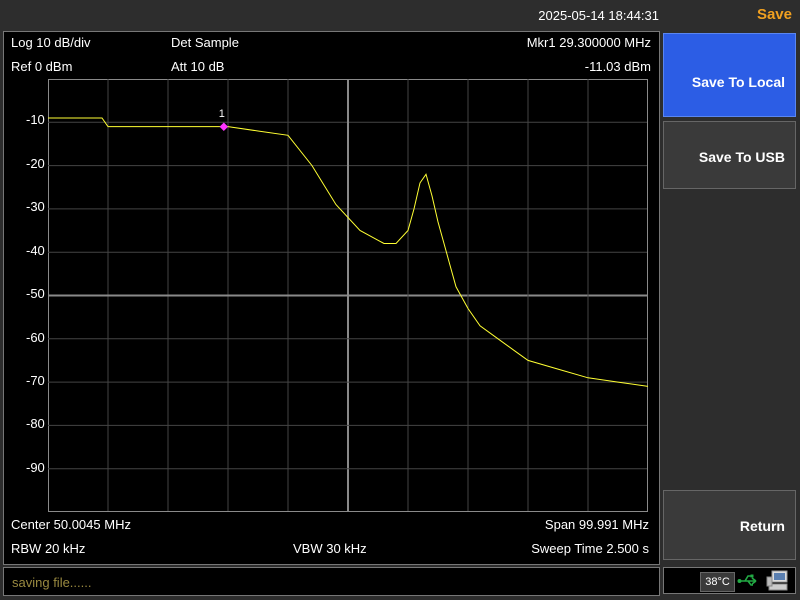 The width and height of the screenshot is (800, 600). I want to click on rbw-label: RBW 20 kHz, so click(48, 548).